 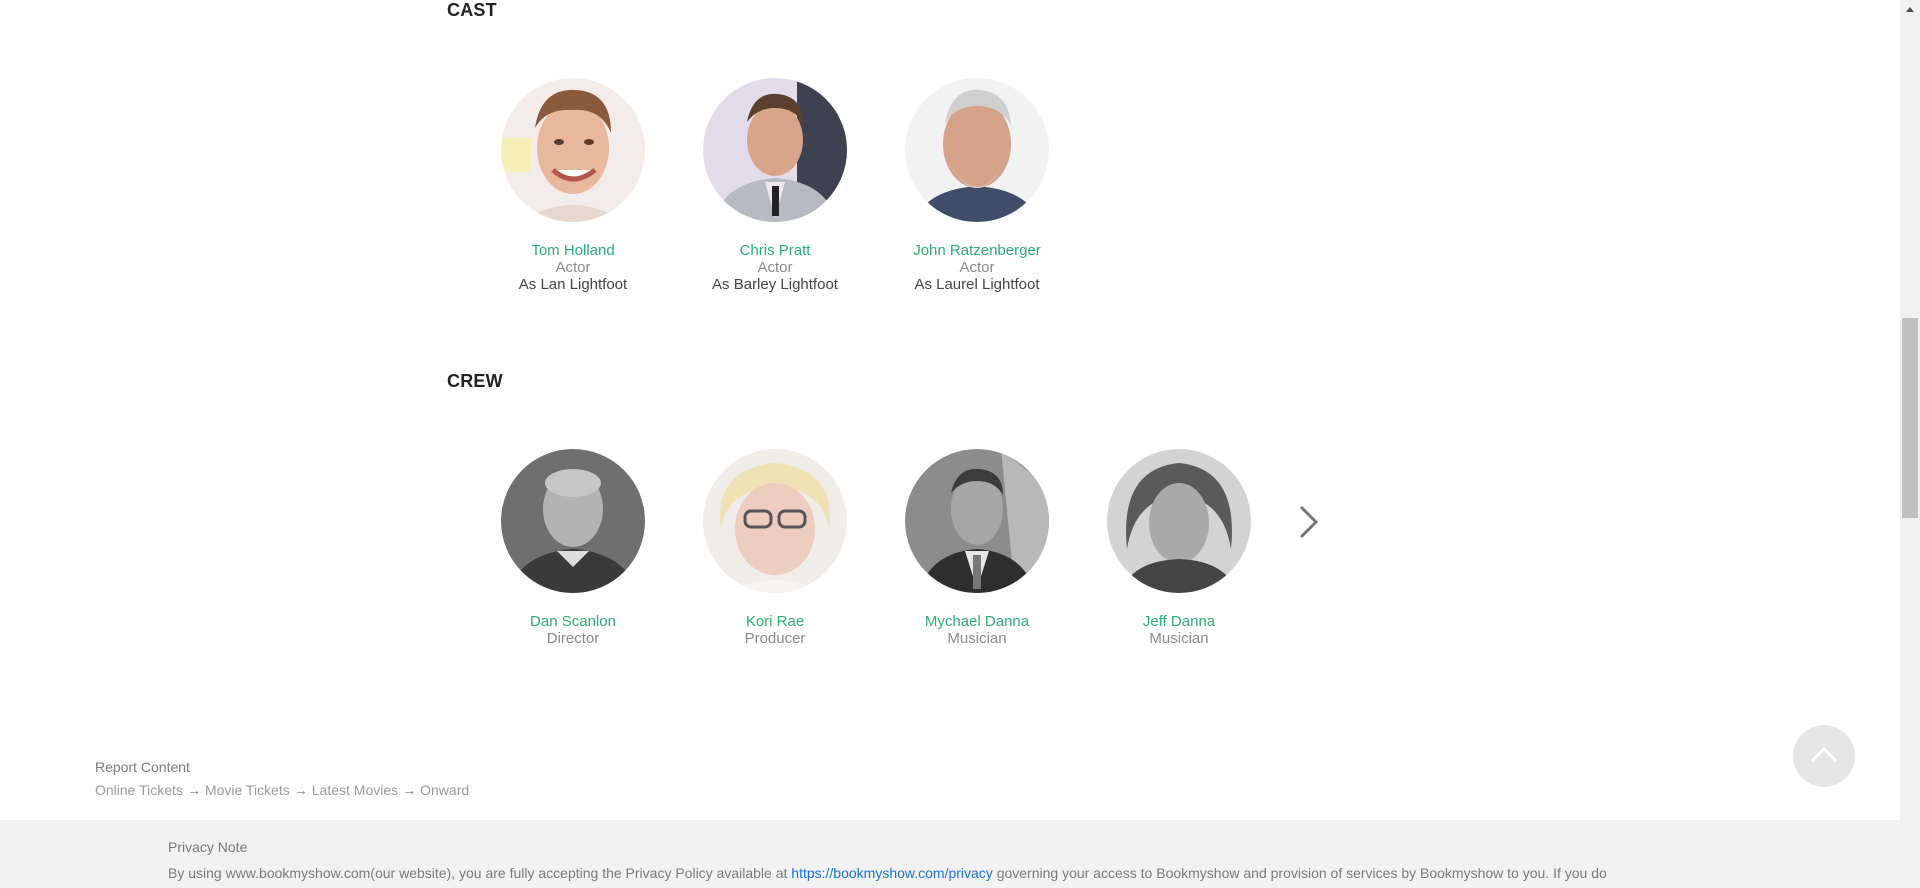 I want to click on crew-card: Mychael Danna Musician, so click(x=977, y=548).